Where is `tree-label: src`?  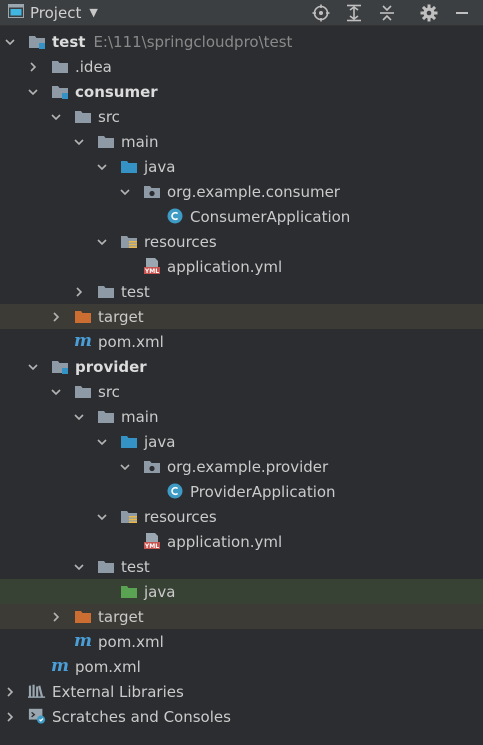 tree-label: src is located at coordinates (109, 117).